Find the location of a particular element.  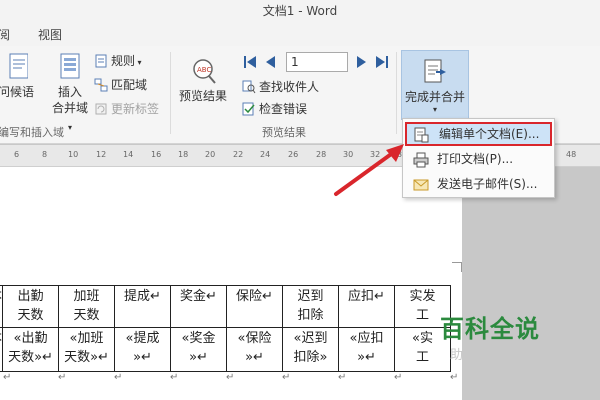

table-cell: «加班 天数»↵ is located at coordinates (86, 349).